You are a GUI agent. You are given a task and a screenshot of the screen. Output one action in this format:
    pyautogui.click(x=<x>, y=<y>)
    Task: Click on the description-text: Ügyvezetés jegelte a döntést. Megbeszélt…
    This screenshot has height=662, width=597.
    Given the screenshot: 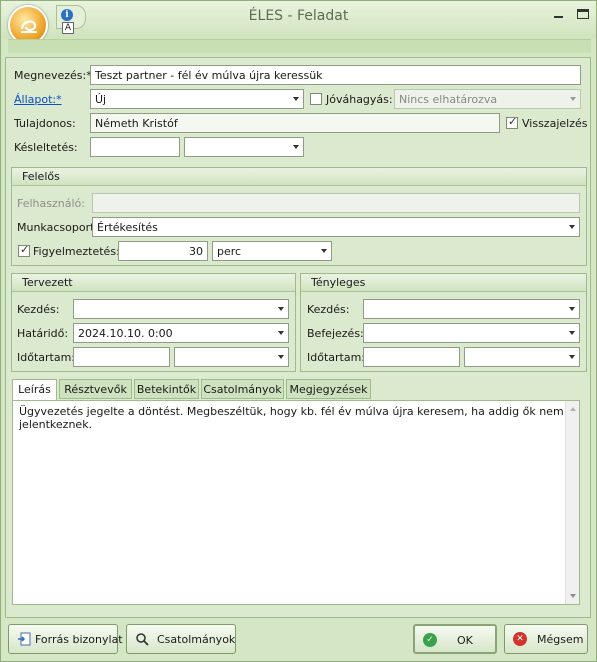 What is the action you would take?
    pyautogui.click(x=291, y=418)
    